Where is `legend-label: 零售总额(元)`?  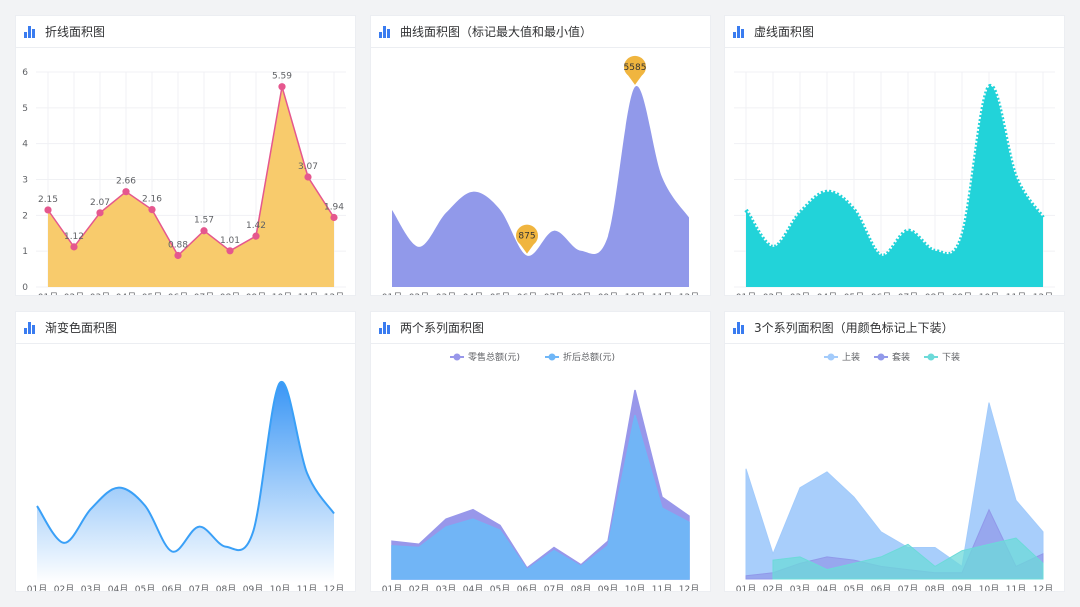 legend-label: 零售总额(元) is located at coordinates (494, 357).